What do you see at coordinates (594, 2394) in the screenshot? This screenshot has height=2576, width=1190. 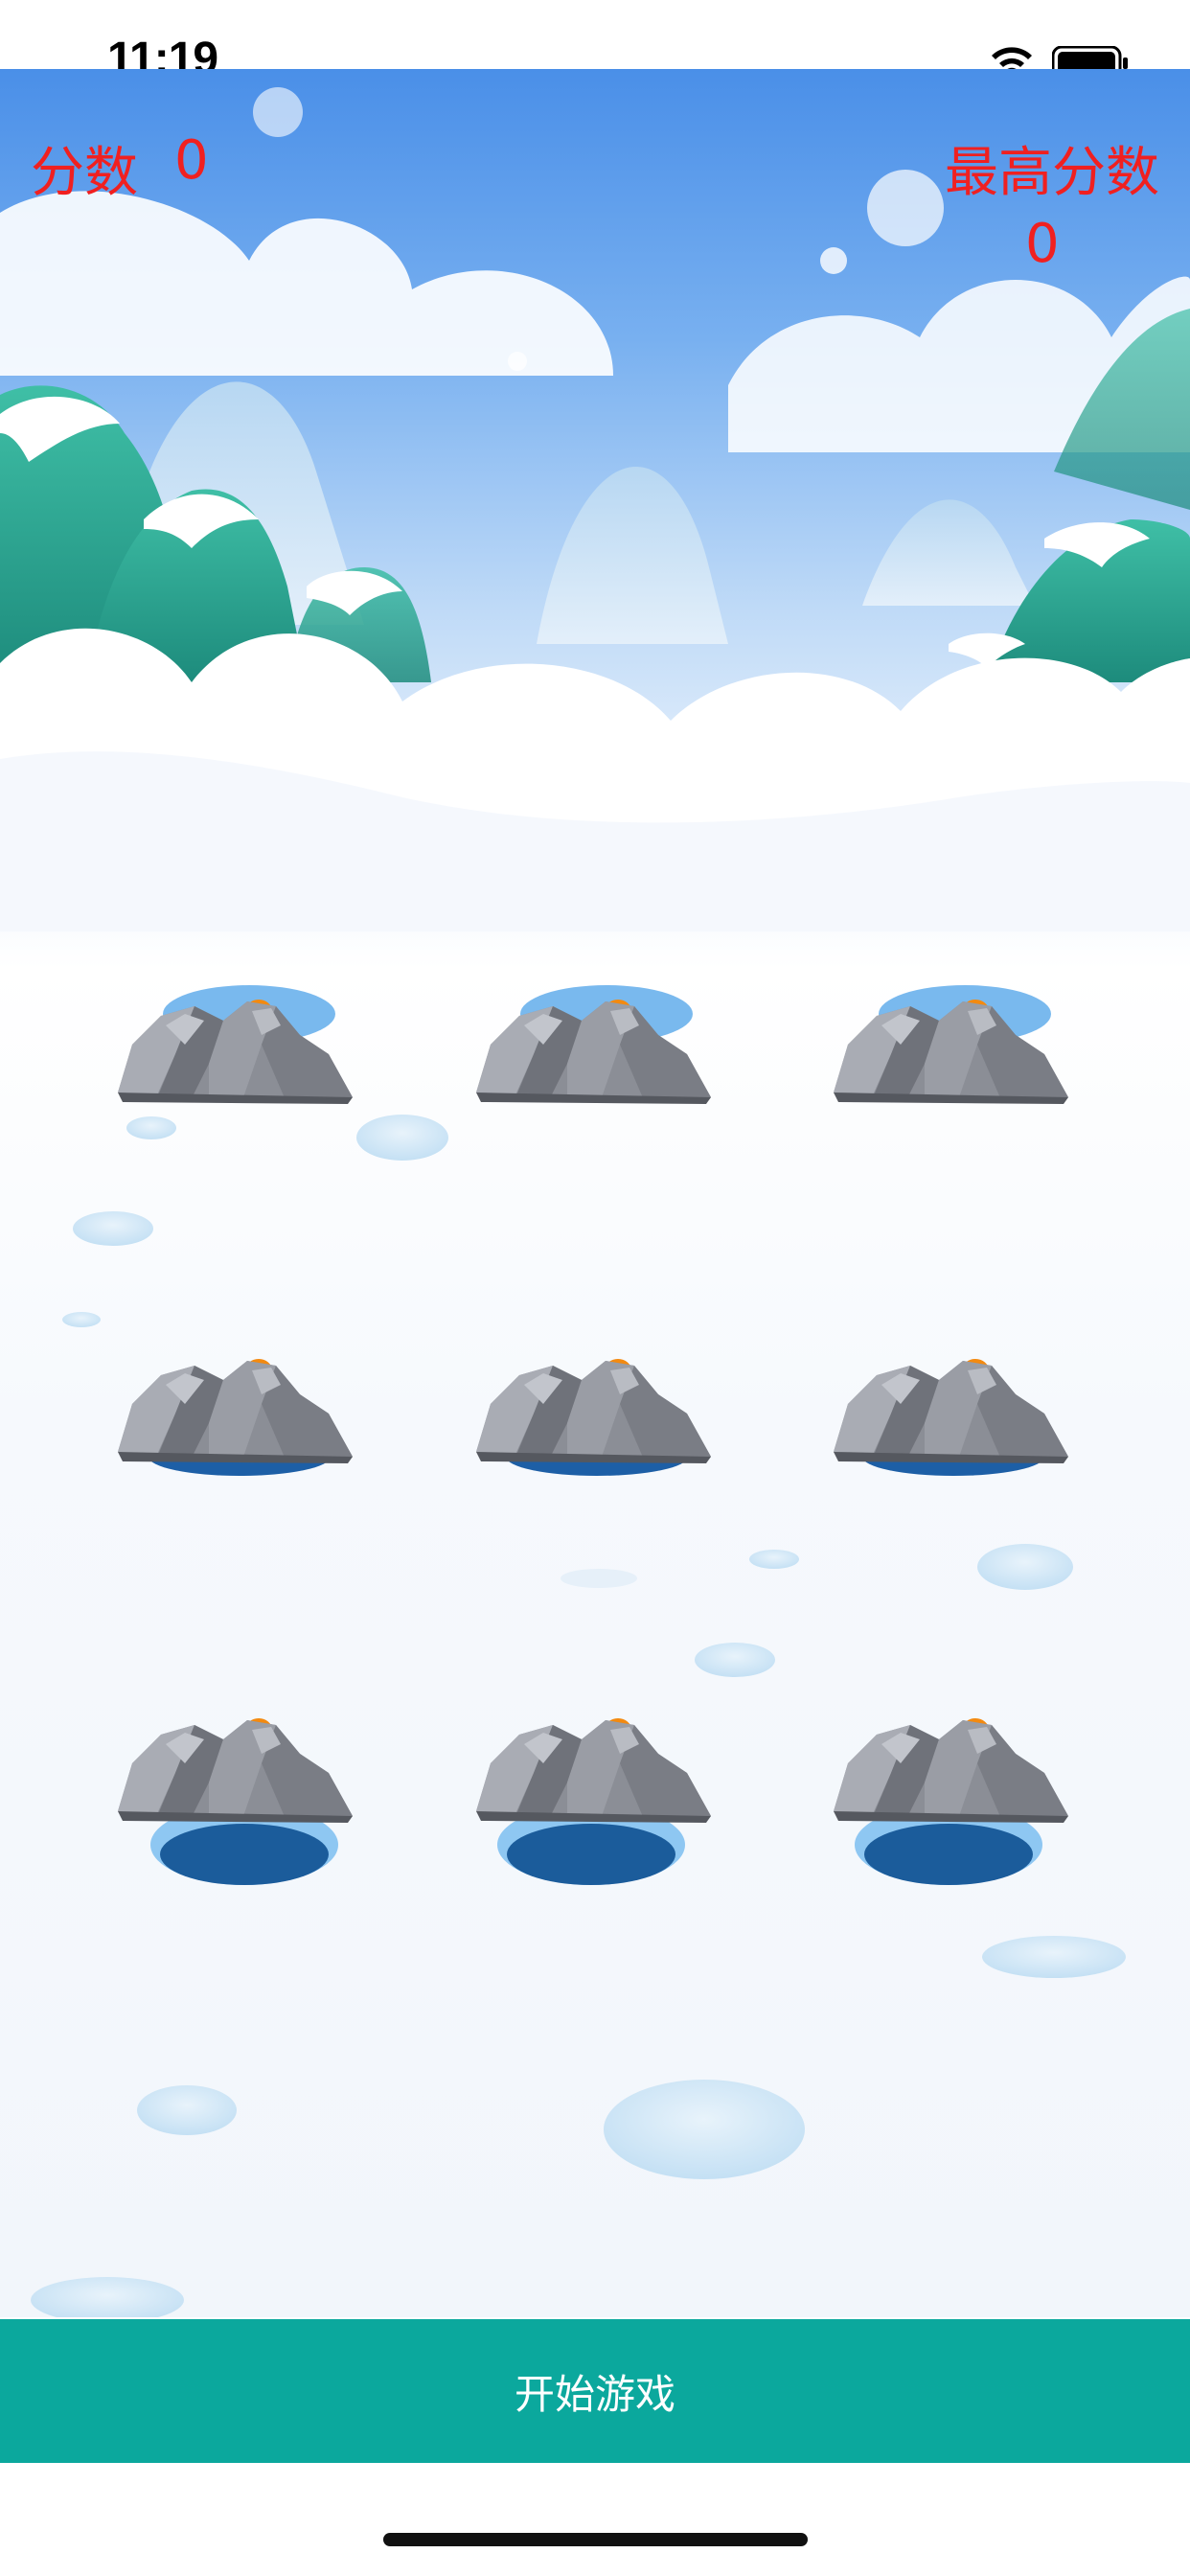 I see `start-game-label: 开始游戏` at bounding box center [594, 2394].